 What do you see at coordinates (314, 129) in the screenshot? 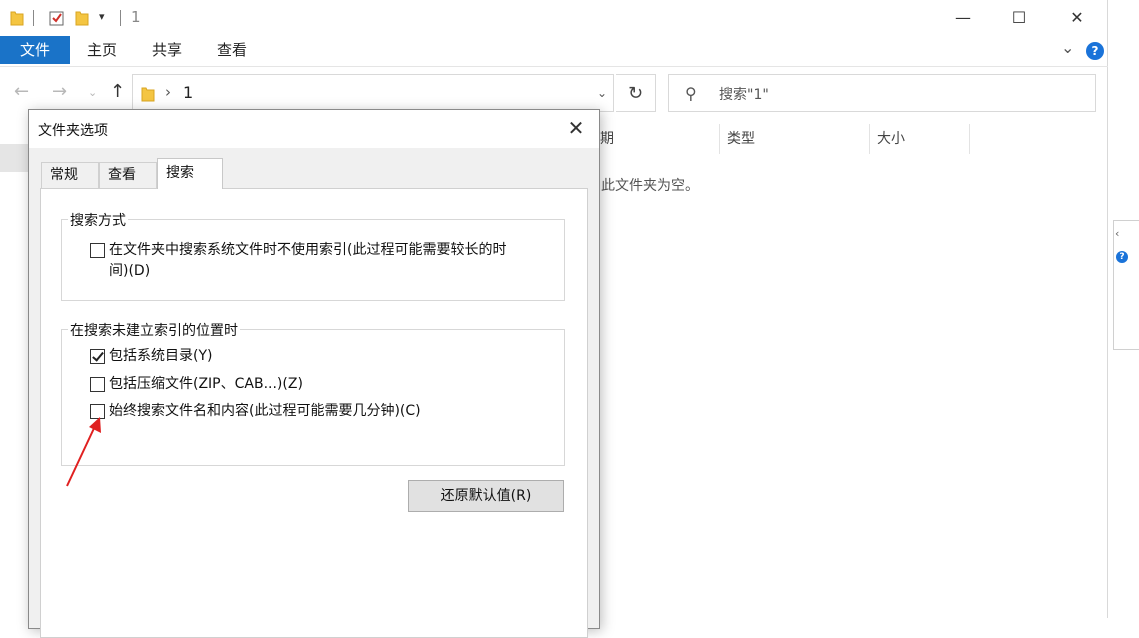
I see `dialog-title-bar: 文件夹选项 ✕` at bounding box center [314, 129].